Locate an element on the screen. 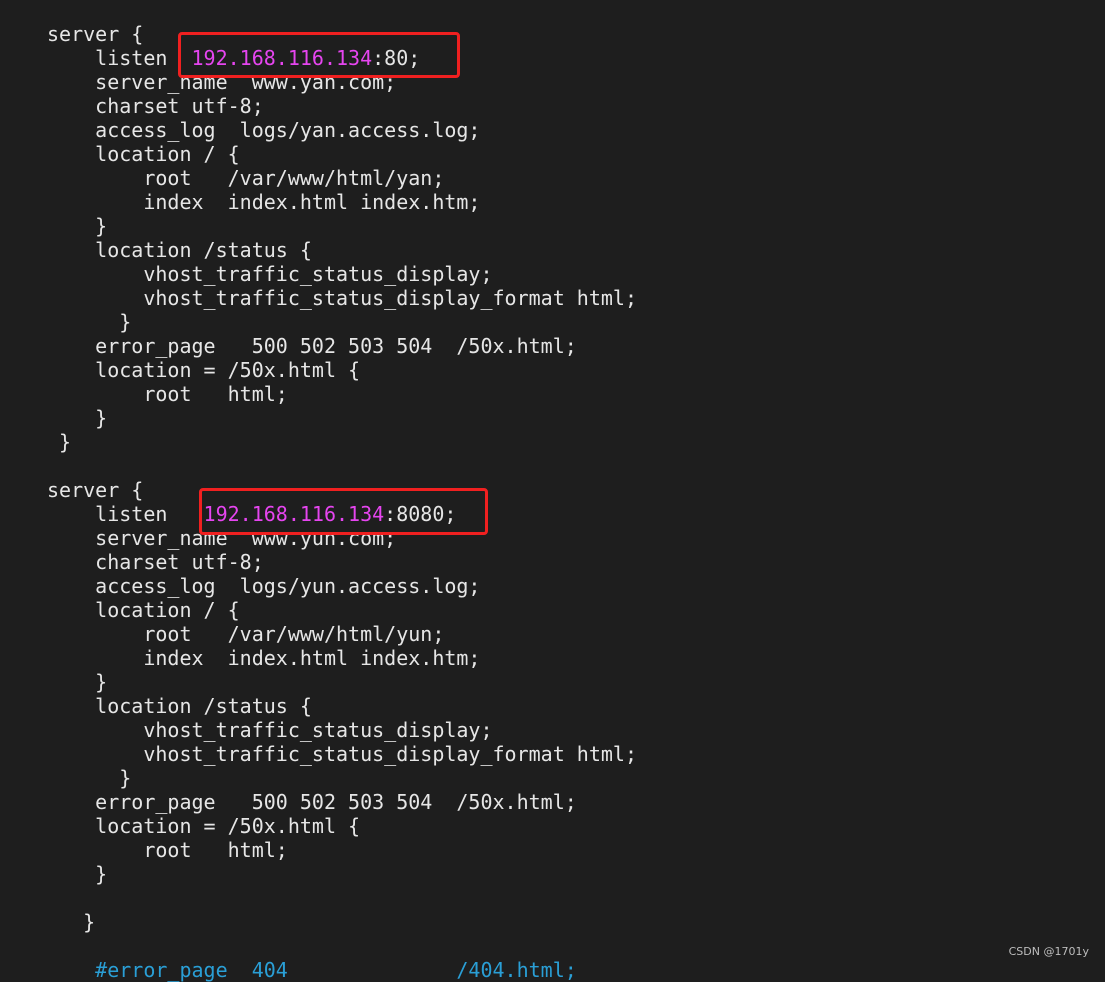 This screenshot has width=1105, height=982. code-line: root /var/www/html/yan; is located at coordinates (342, 178).